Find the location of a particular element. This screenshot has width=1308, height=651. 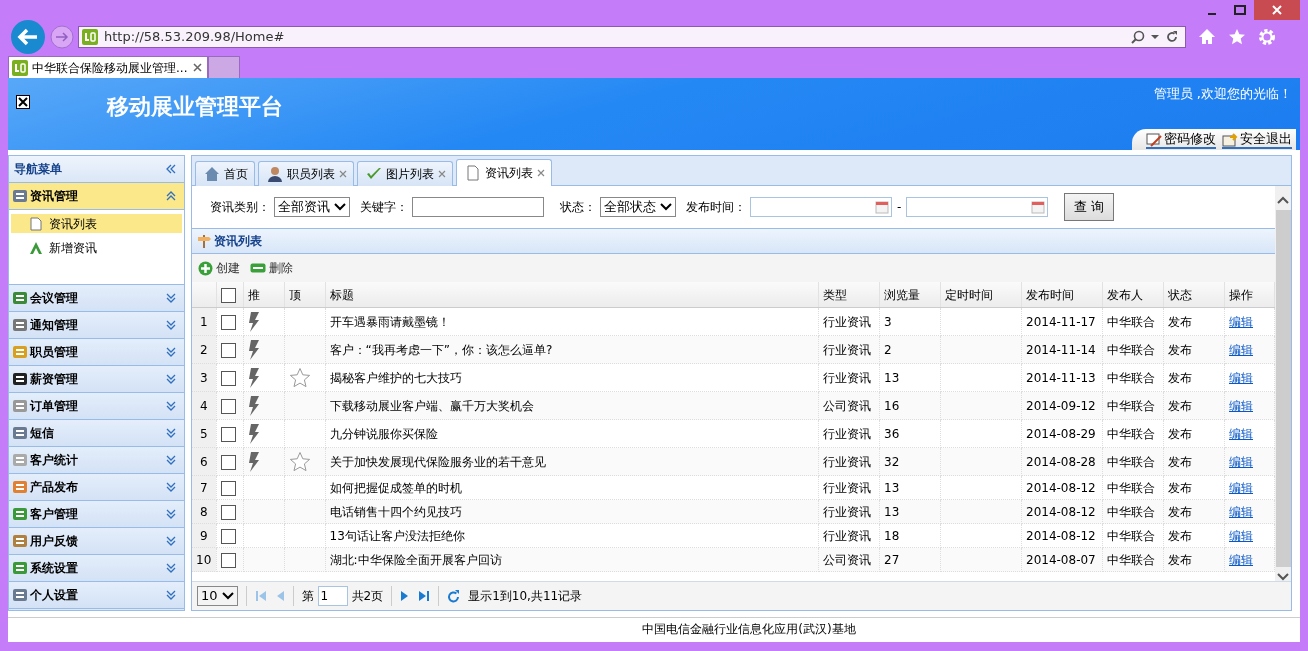

search-icon is located at coordinates (1138, 37).